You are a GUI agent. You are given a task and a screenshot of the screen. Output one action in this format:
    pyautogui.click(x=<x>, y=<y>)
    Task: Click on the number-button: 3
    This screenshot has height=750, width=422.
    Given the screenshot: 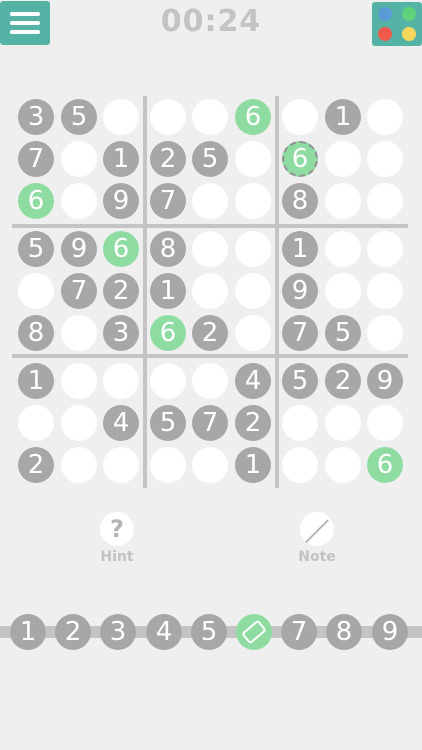 What is the action you would take?
    pyautogui.click(x=118, y=632)
    